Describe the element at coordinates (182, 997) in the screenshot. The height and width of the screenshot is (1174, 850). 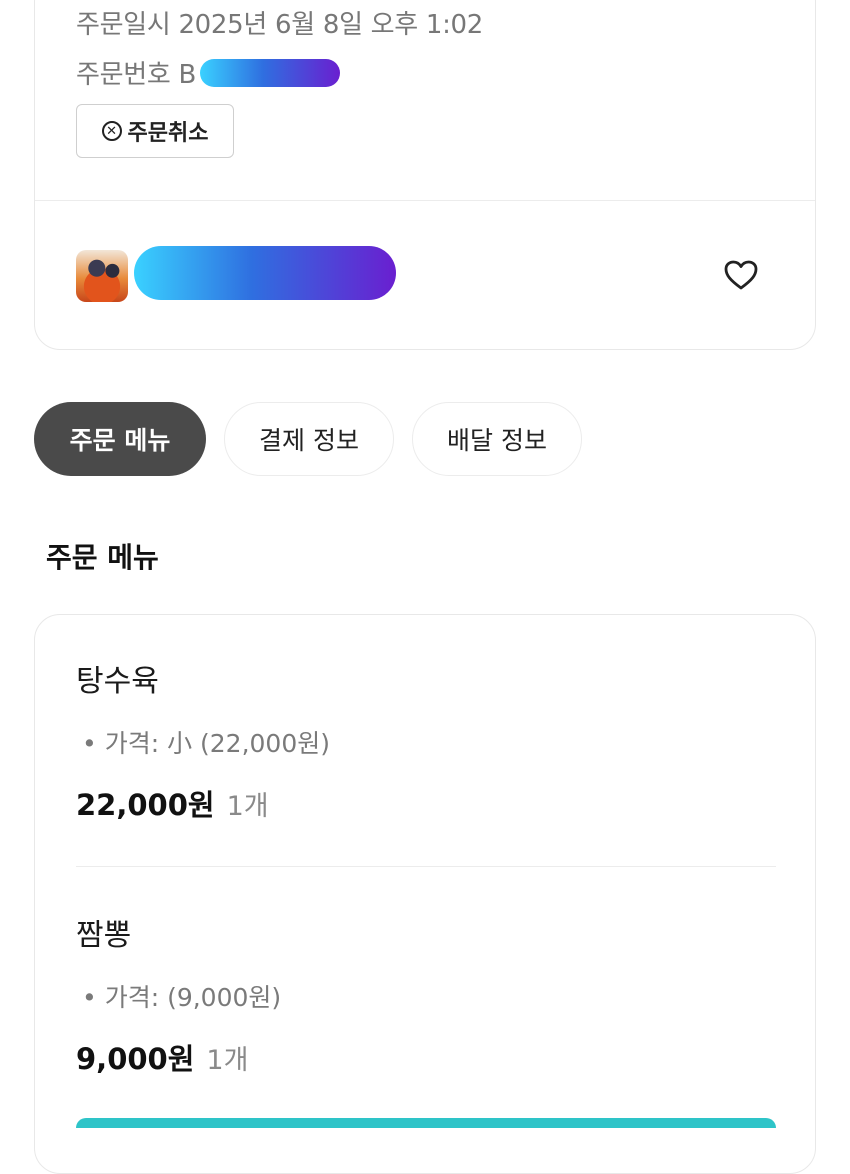
I see `menu-item-option: • 가격: (9,000원)` at that location.